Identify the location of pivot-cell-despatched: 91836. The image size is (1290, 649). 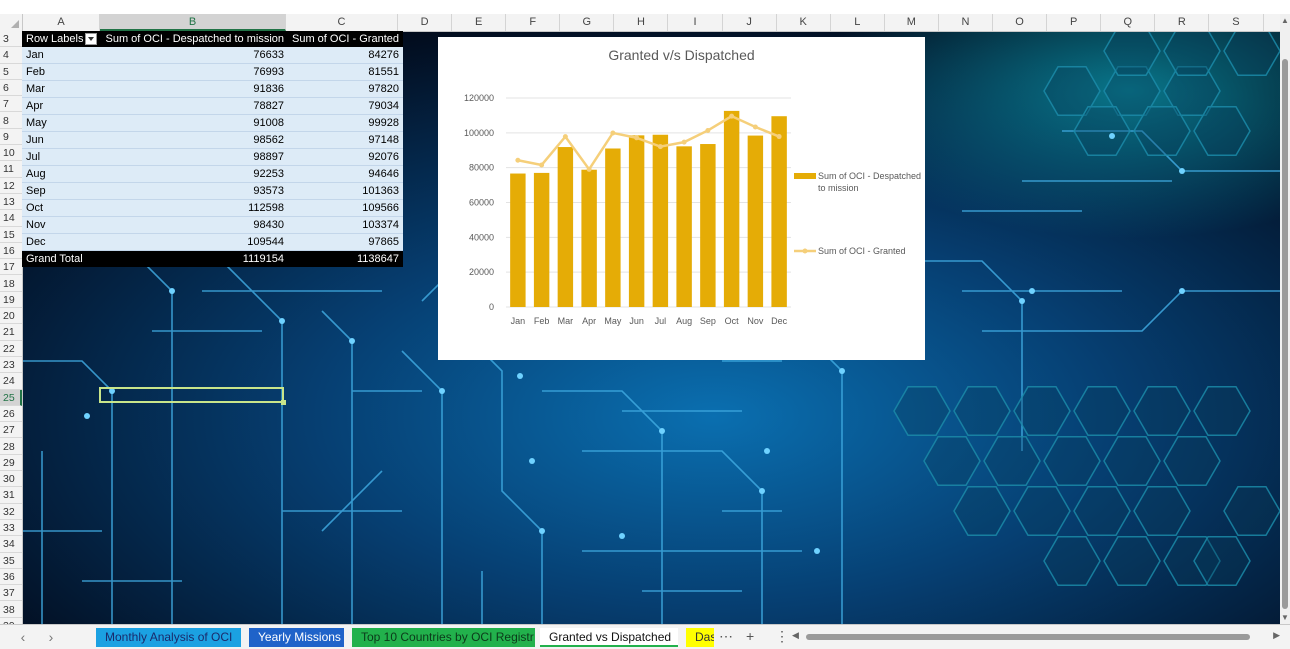
(194, 89).